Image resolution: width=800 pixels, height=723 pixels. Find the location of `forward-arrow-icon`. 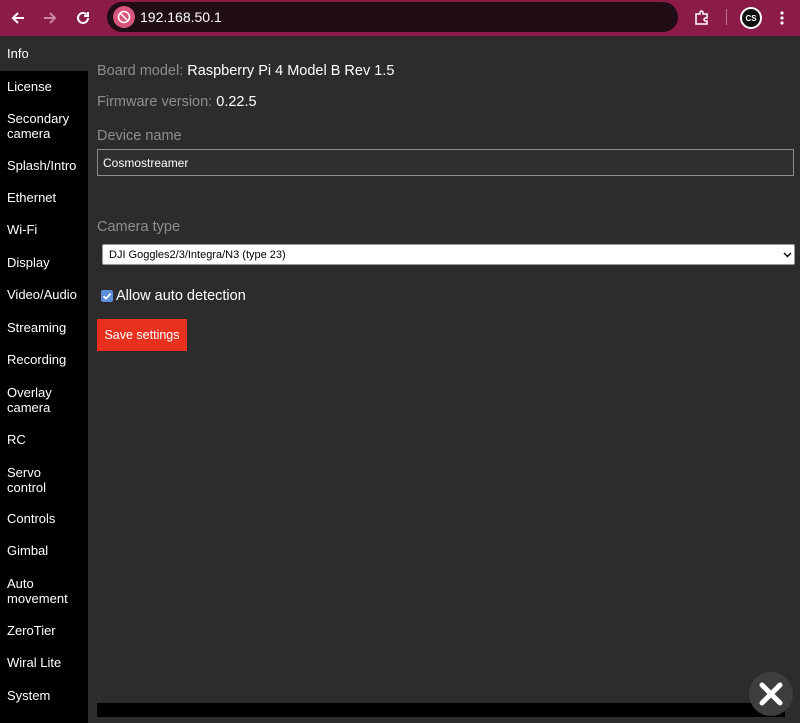

forward-arrow-icon is located at coordinates (50, 18).